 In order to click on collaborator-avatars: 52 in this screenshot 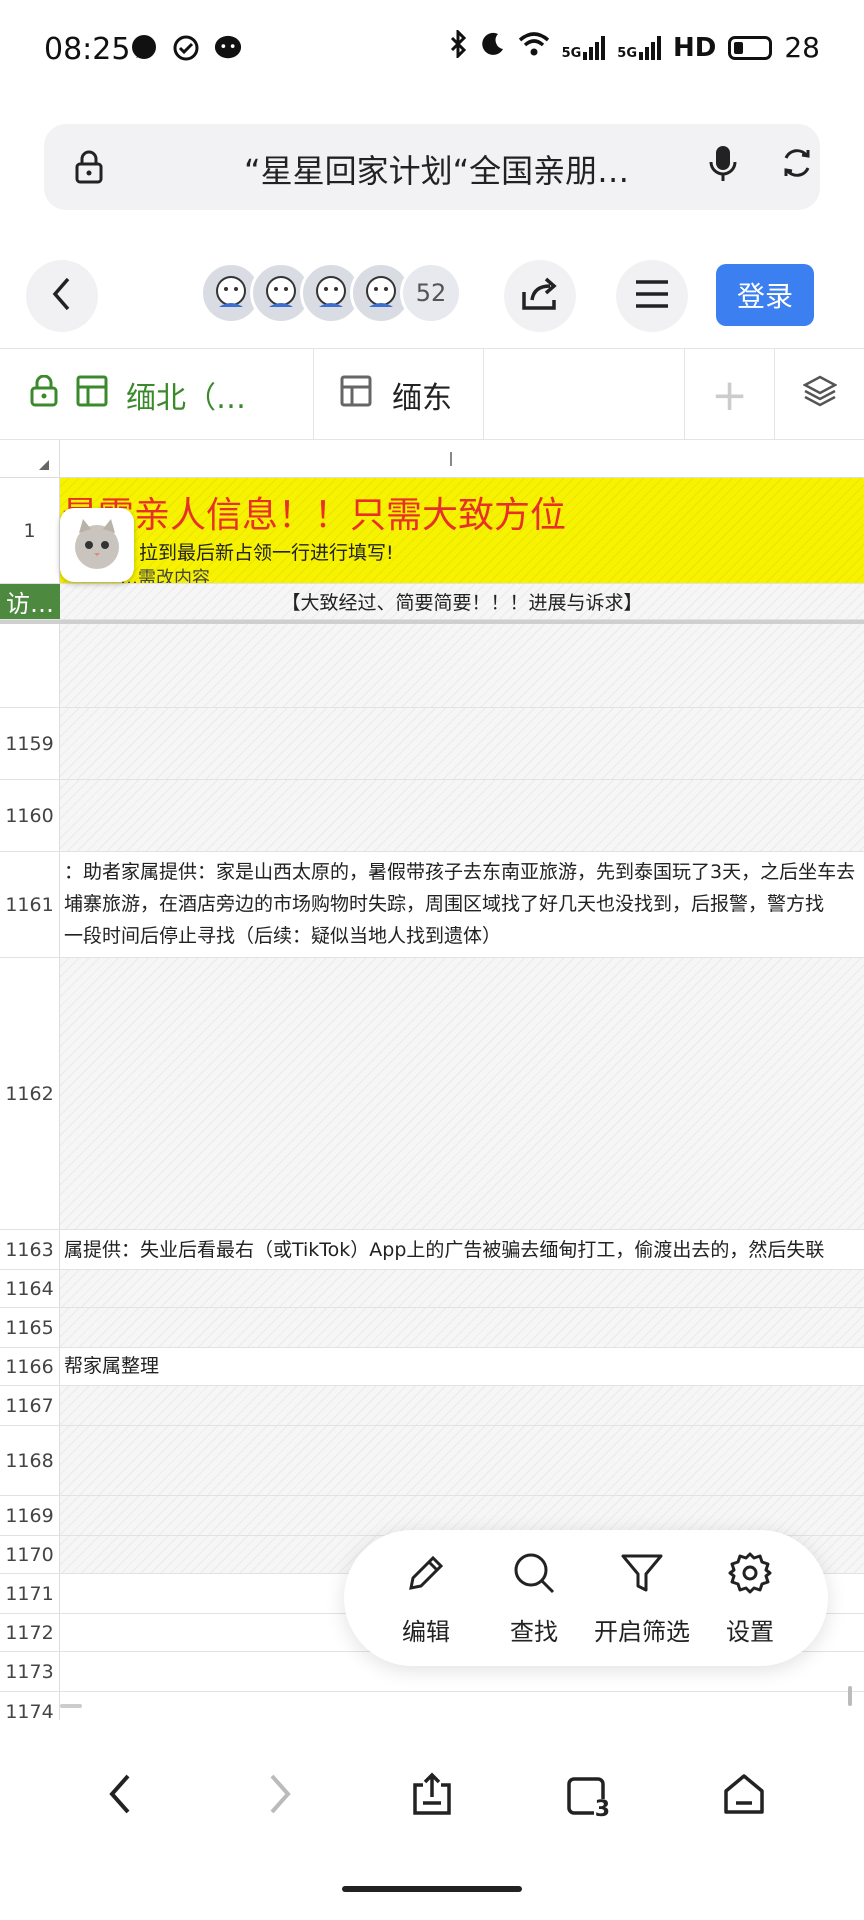, I will do `click(331, 296)`.